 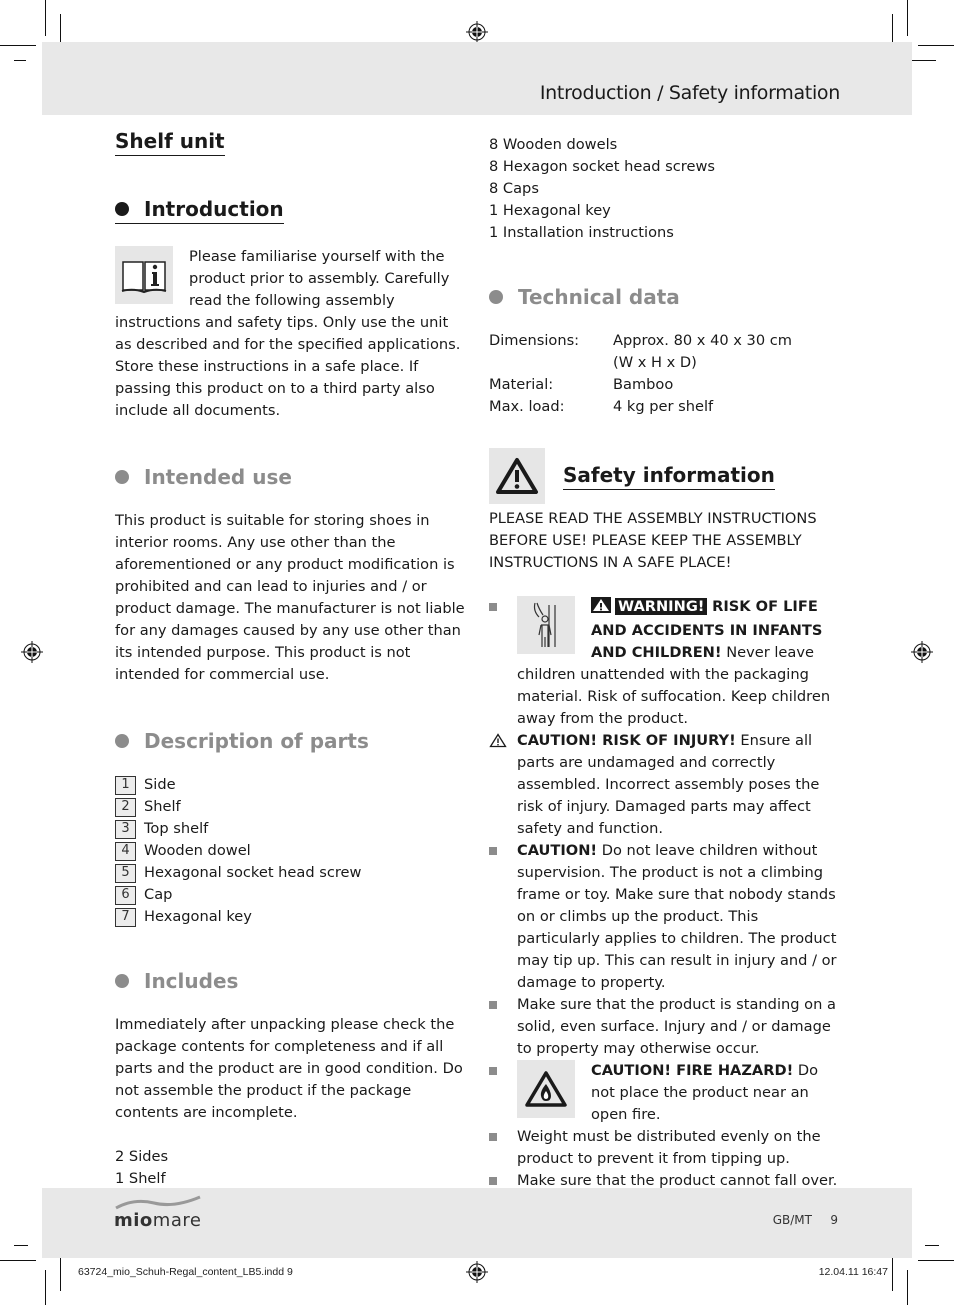 What do you see at coordinates (177, 1220) in the screenshot?
I see `brand-rest: mare` at bounding box center [177, 1220].